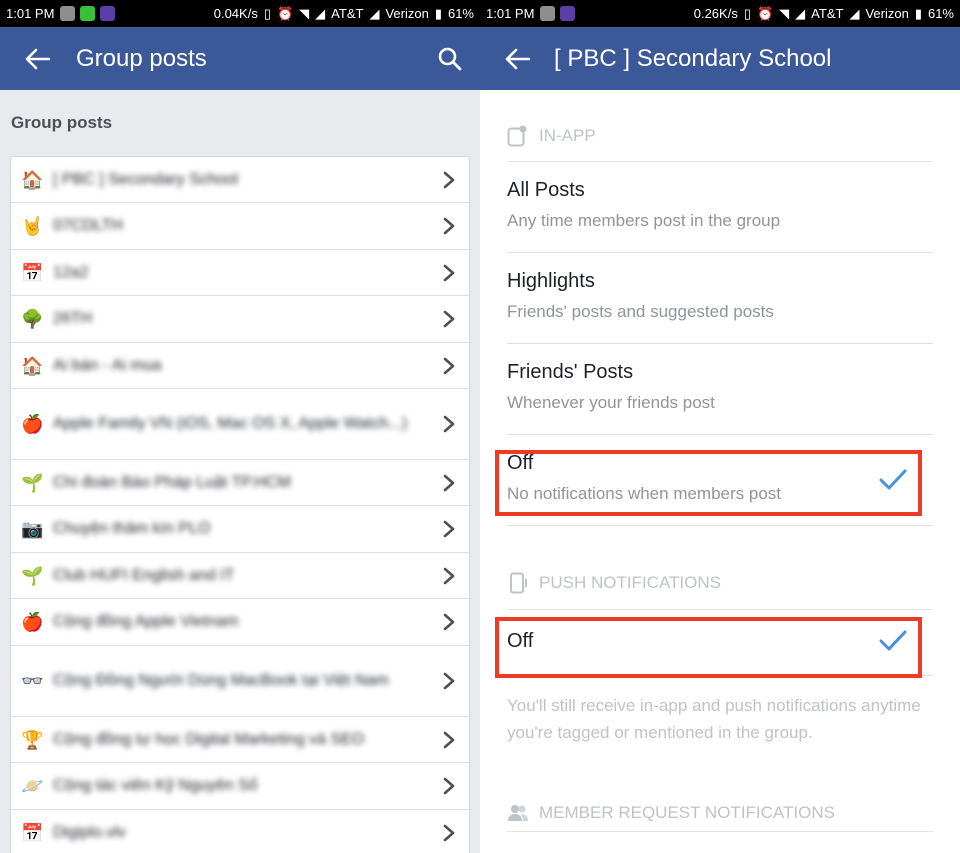 Image resolution: width=960 pixels, height=853 pixels. I want to click on group-list-item: 📅 Digiplo.vlv, so click(240, 831).